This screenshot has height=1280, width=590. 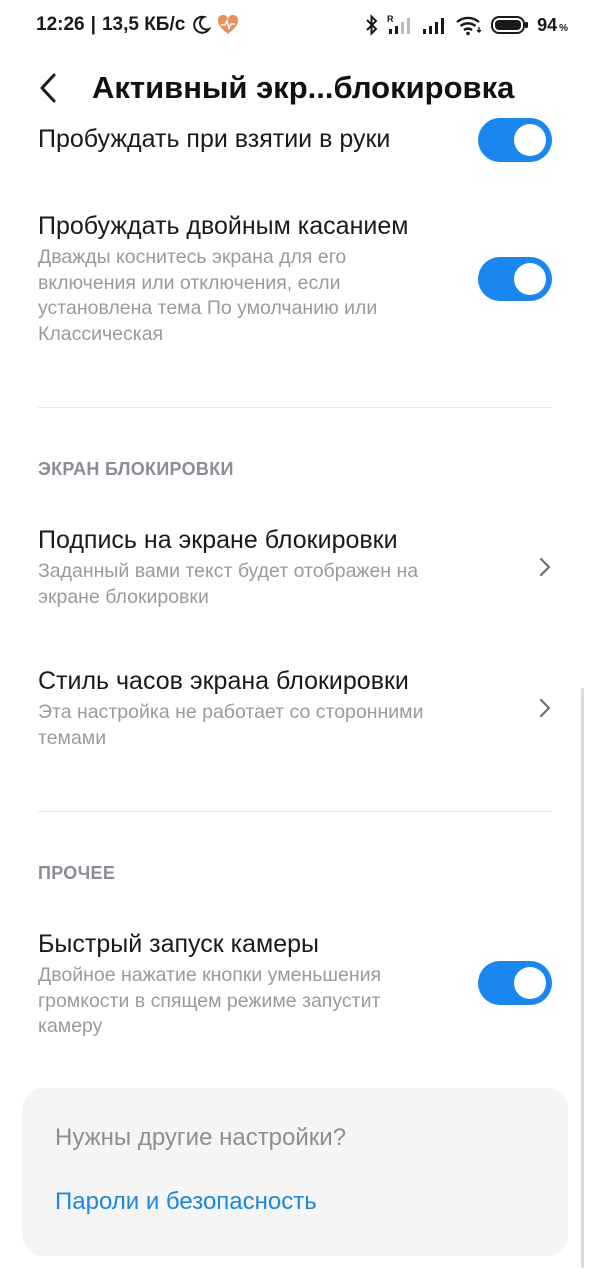 I want to click on clock-style-title: Стиль часов экрана блокировки, so click(x=223, y=681).